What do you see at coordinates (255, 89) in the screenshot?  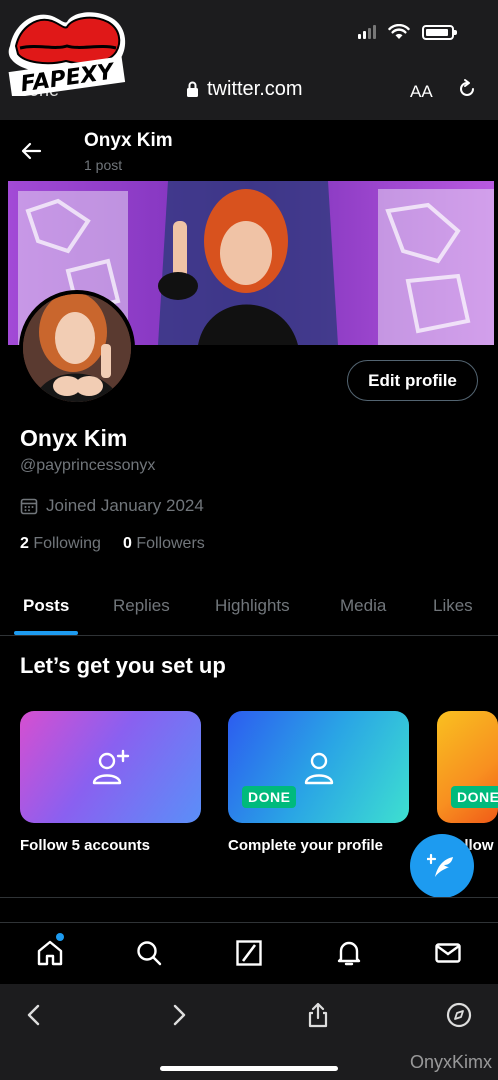 I see `url-text: twitter.com` at bounding box center [255, 89].